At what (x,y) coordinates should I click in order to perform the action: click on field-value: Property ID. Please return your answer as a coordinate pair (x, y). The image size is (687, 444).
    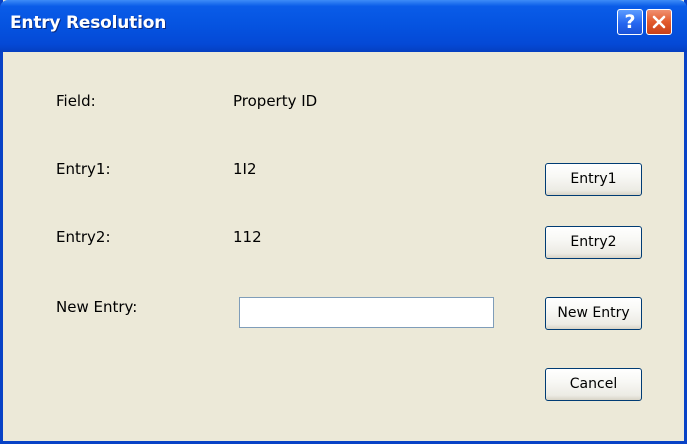
    Looking at the image, I should click on (275, 101).